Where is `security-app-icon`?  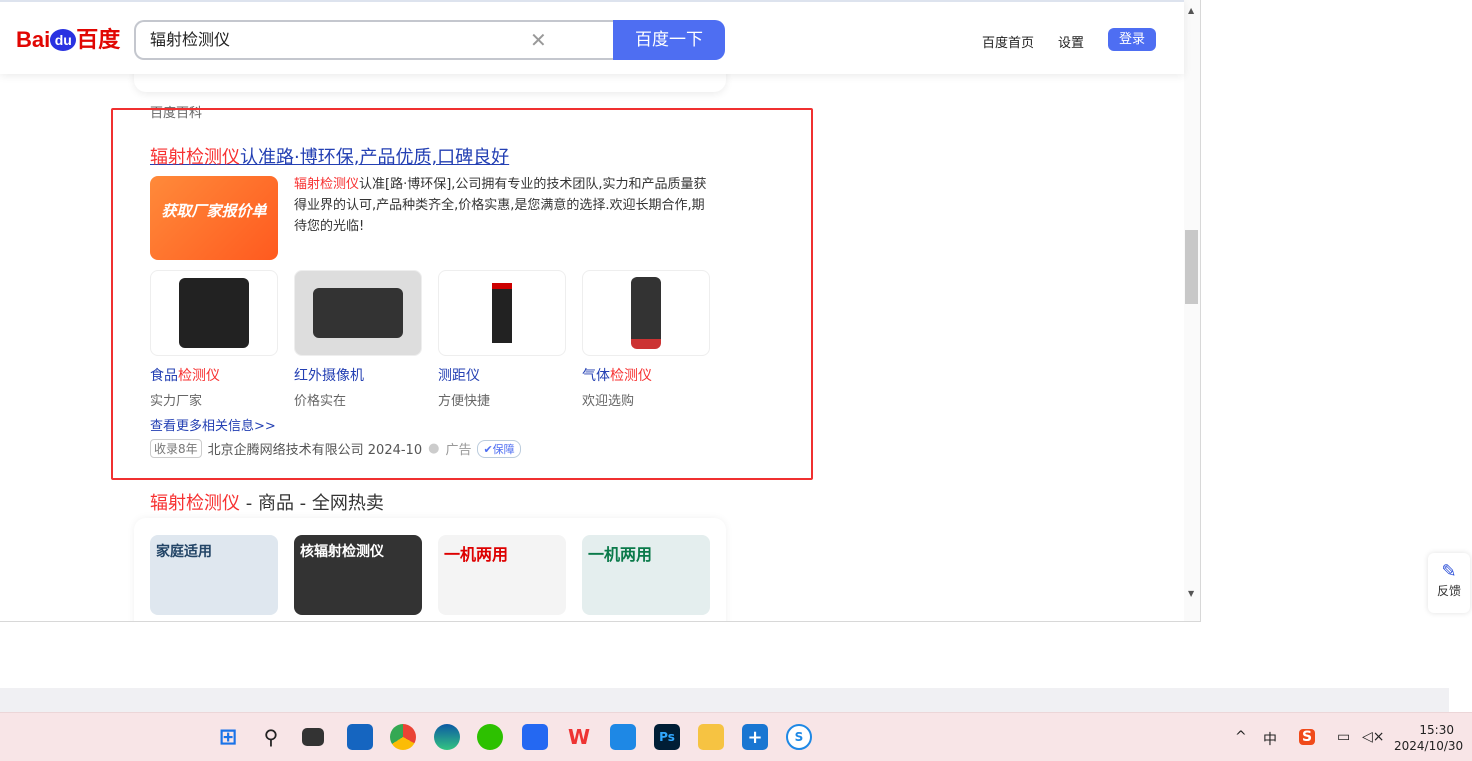 security-app-icon is located at coordinates (535, 737).